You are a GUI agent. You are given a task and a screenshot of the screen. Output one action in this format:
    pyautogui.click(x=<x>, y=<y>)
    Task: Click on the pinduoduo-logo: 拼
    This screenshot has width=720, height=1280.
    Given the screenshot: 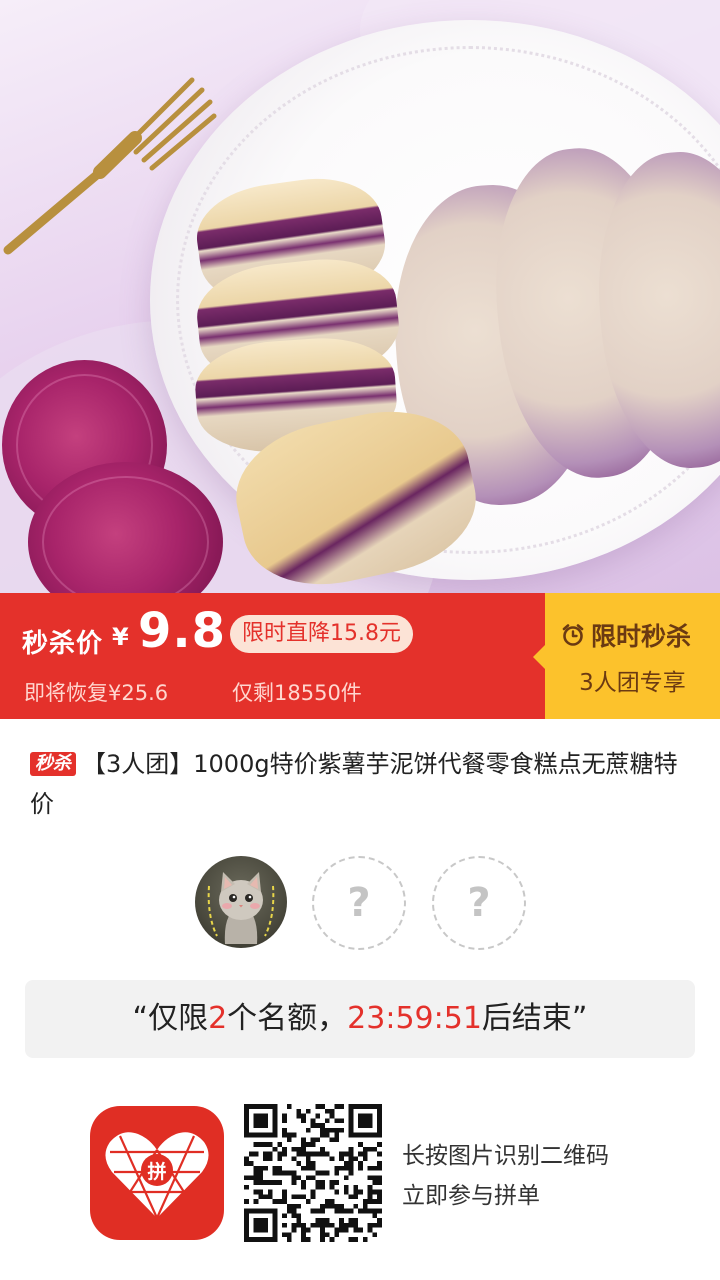 What is the action you would take?
    pyautogui.click(x=157, y=1173)
    